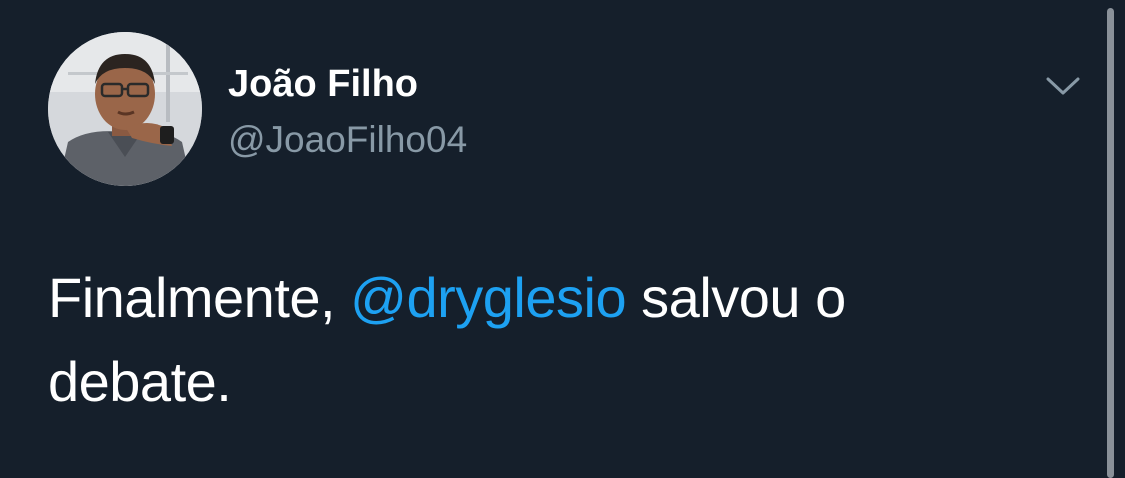 The height and width of the screenshot is (478, 1125). I want to click on tweet-text-continuation: salvou o, so click(736, 297).